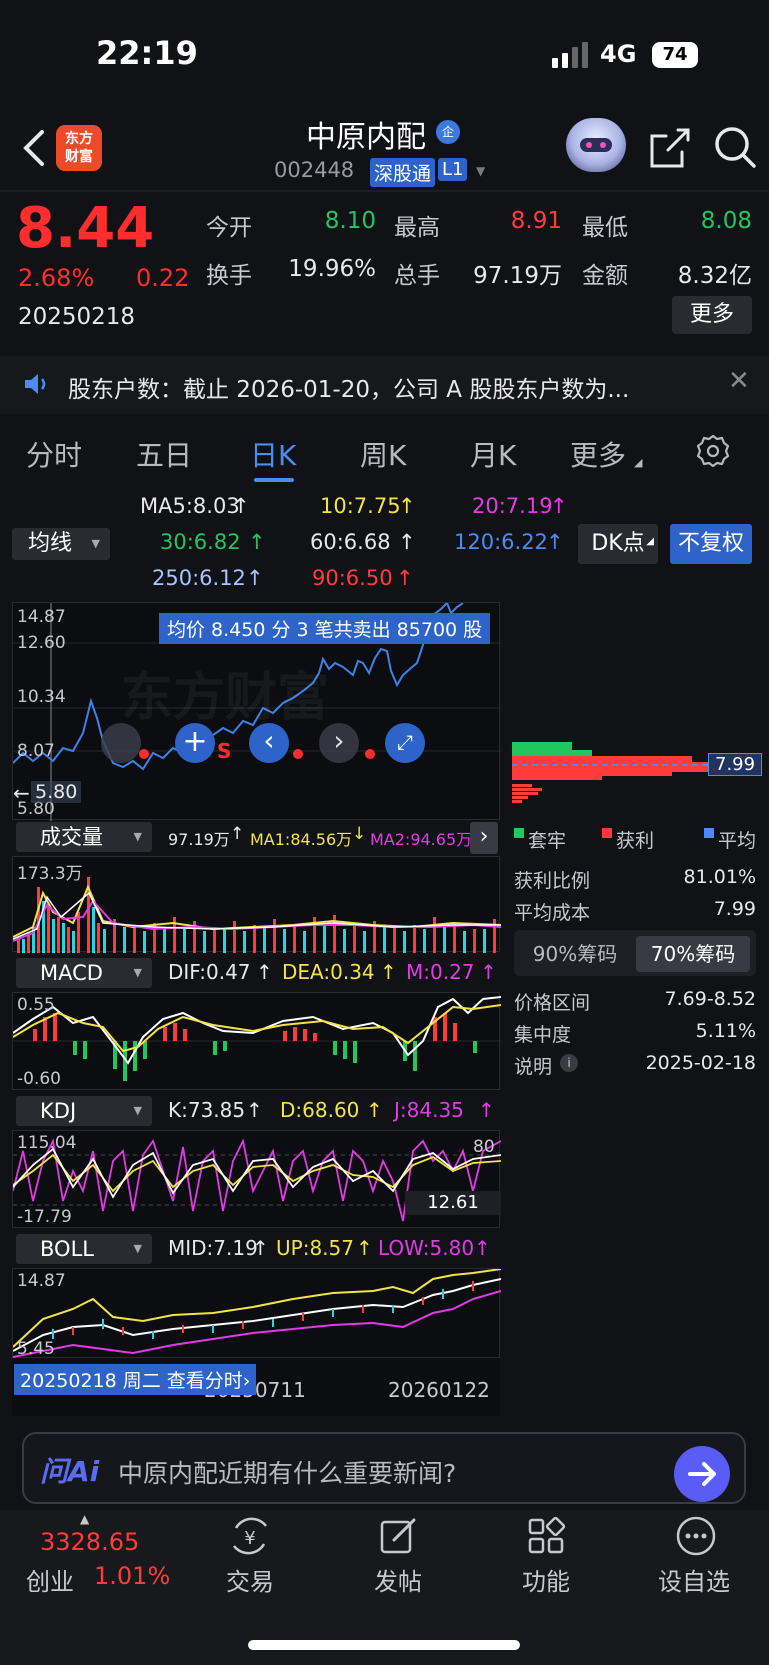 This screenshot has width=769, height=1665. What do you see at coordinates (237, 834) in the screenshot?
I see `volume-arrow: ↑` at bounding box center [237, 834].